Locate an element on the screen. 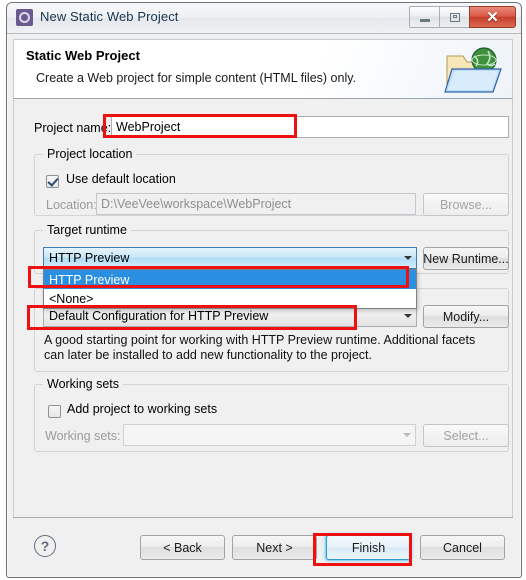  folder-globe-icon is located at coordinates (473, 70).